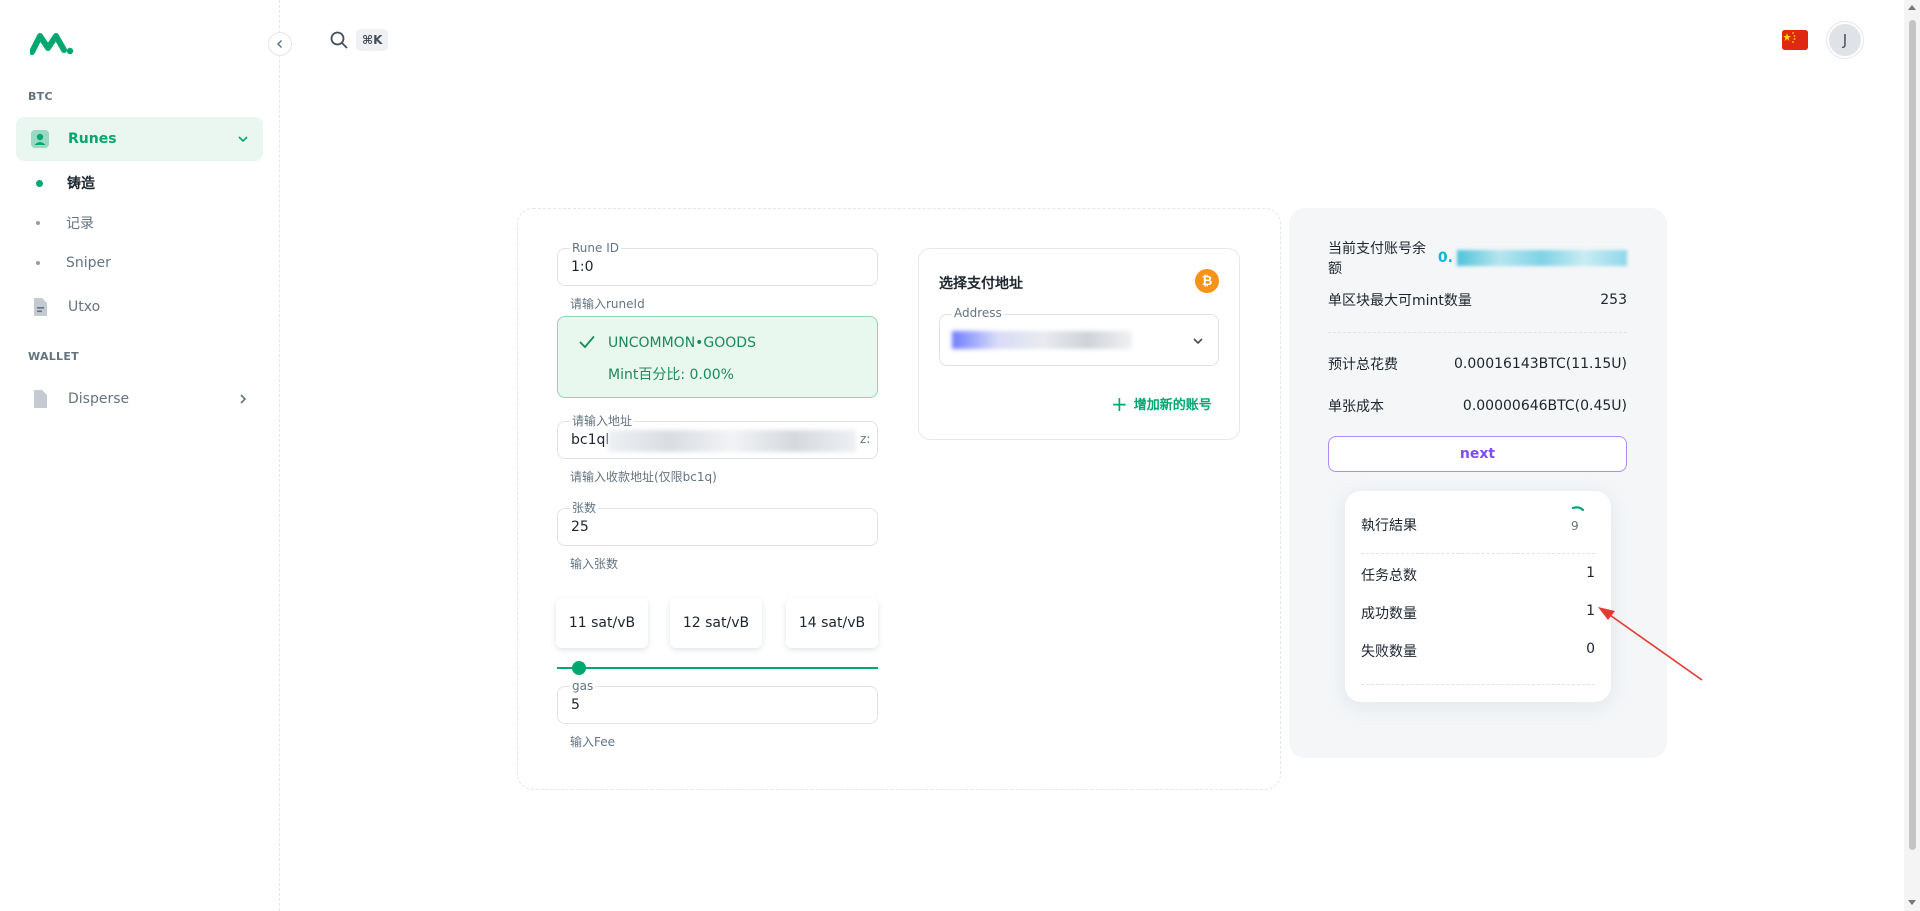 The height and width of the screenshot is (911, 1920). I want to click on active-dot-icon, so click(39, 183).